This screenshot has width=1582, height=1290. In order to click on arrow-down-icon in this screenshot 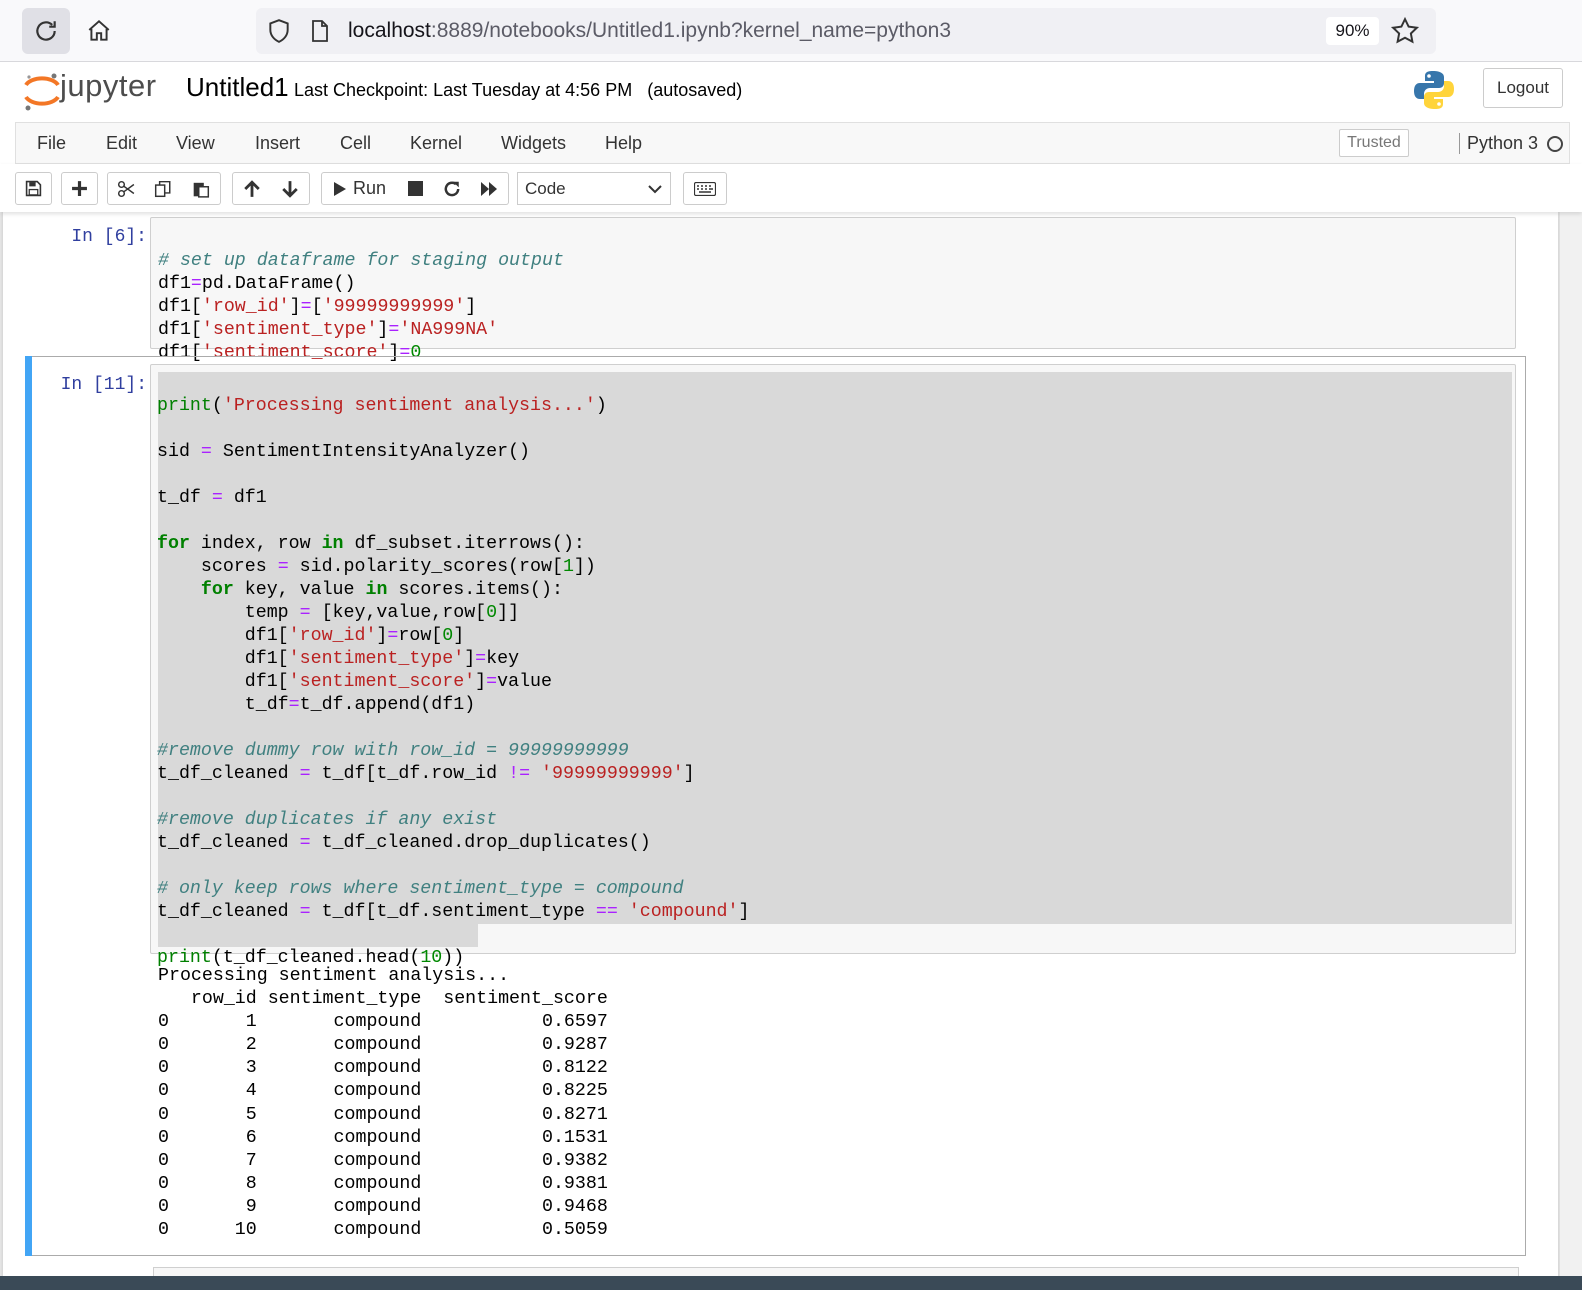, I will do `click(289, 189)`.